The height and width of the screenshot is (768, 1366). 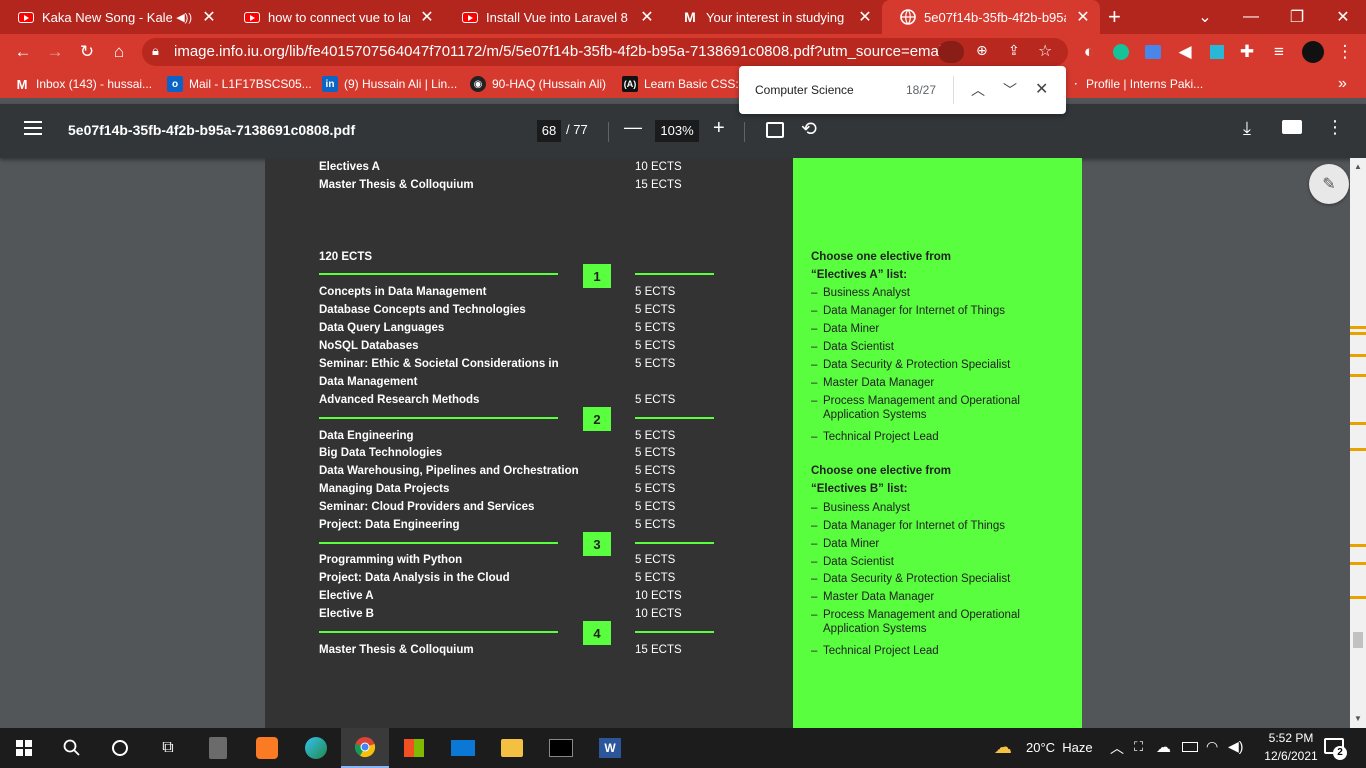 I want to click on course-name: Managing Data Projects, so click(x=384, y=489).